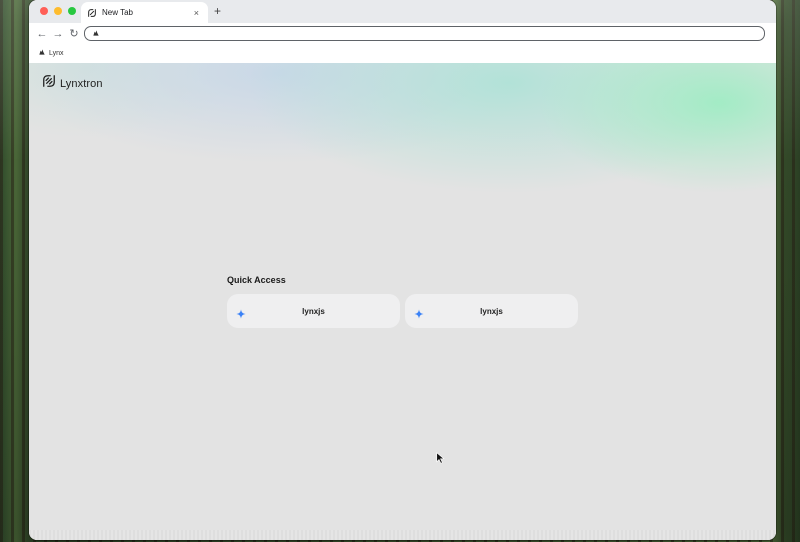  I want to click on address-bar, so click(424, 33).